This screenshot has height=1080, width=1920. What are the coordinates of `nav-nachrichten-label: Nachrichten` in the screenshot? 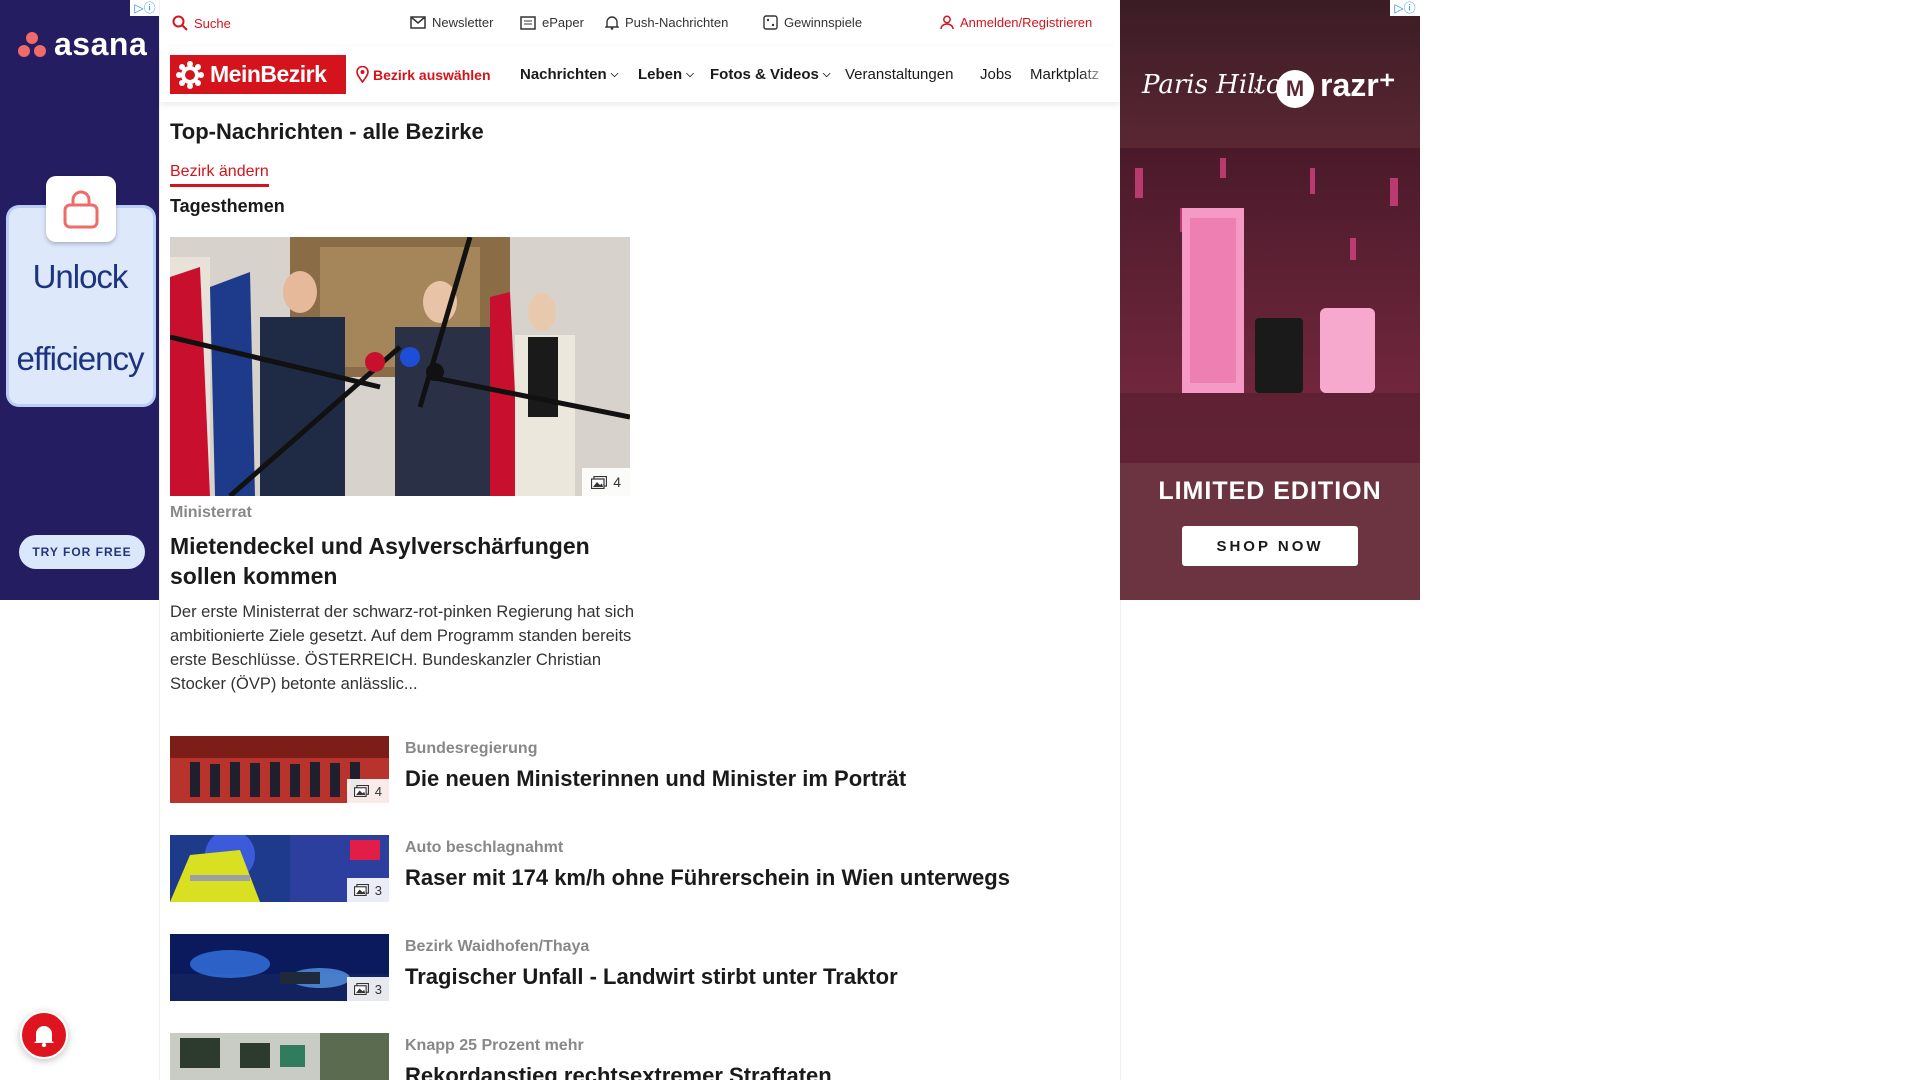 It's located at (563, 74).